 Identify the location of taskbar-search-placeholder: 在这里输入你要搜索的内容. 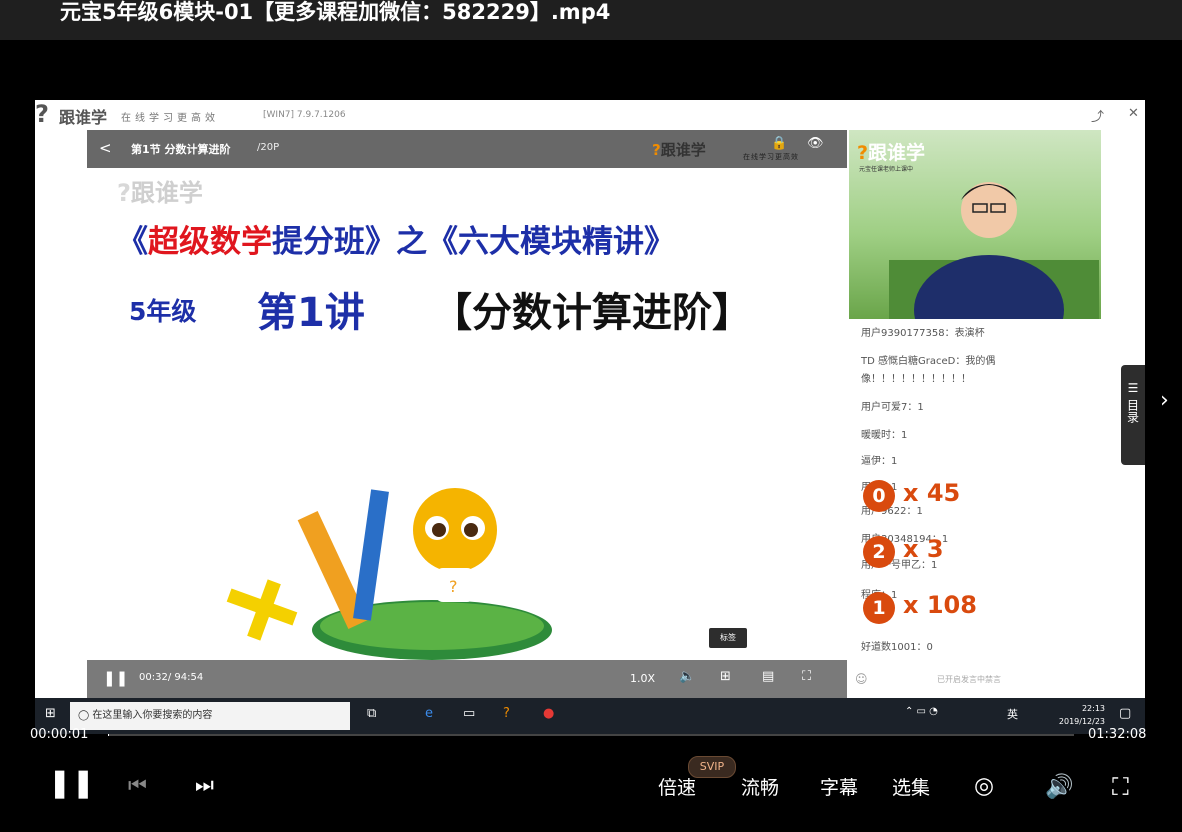
(152, 715).